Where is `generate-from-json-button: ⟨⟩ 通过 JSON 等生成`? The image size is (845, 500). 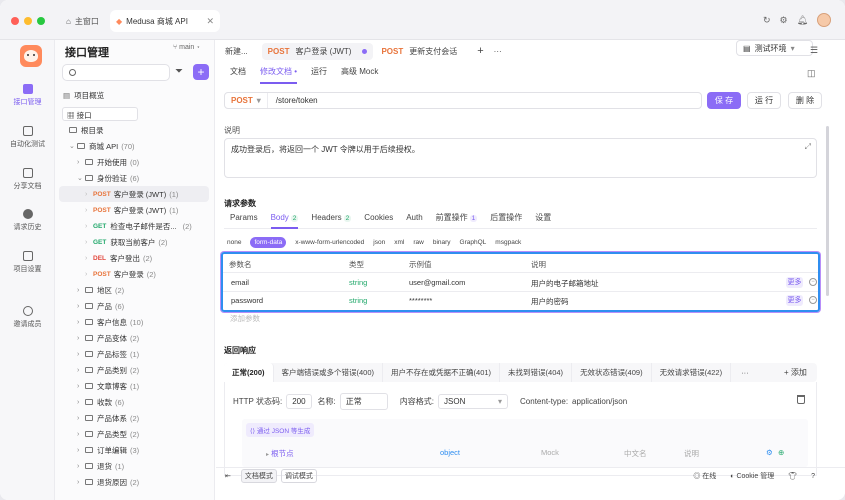 generate-from-json-button: ⟨⟩ 通过 JSON 等生成 is located at coordinates (280, 430).